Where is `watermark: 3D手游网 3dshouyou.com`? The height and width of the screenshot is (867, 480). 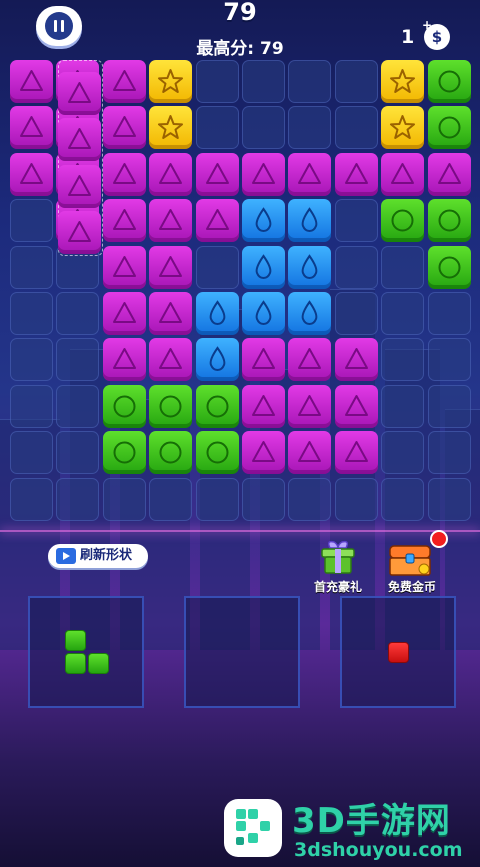
watermark: 3D手游网 3dshouyou.com is located at coordinates (351, 830).